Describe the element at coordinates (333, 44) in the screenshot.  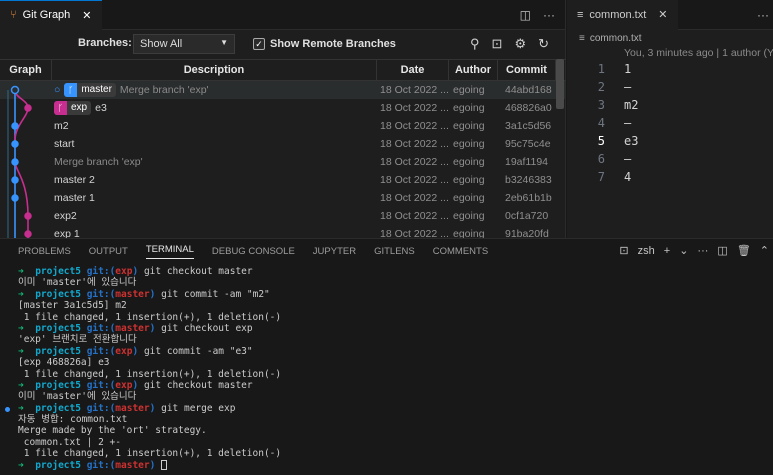
I see `show-remote-label: Show Remote Branches` at that location.